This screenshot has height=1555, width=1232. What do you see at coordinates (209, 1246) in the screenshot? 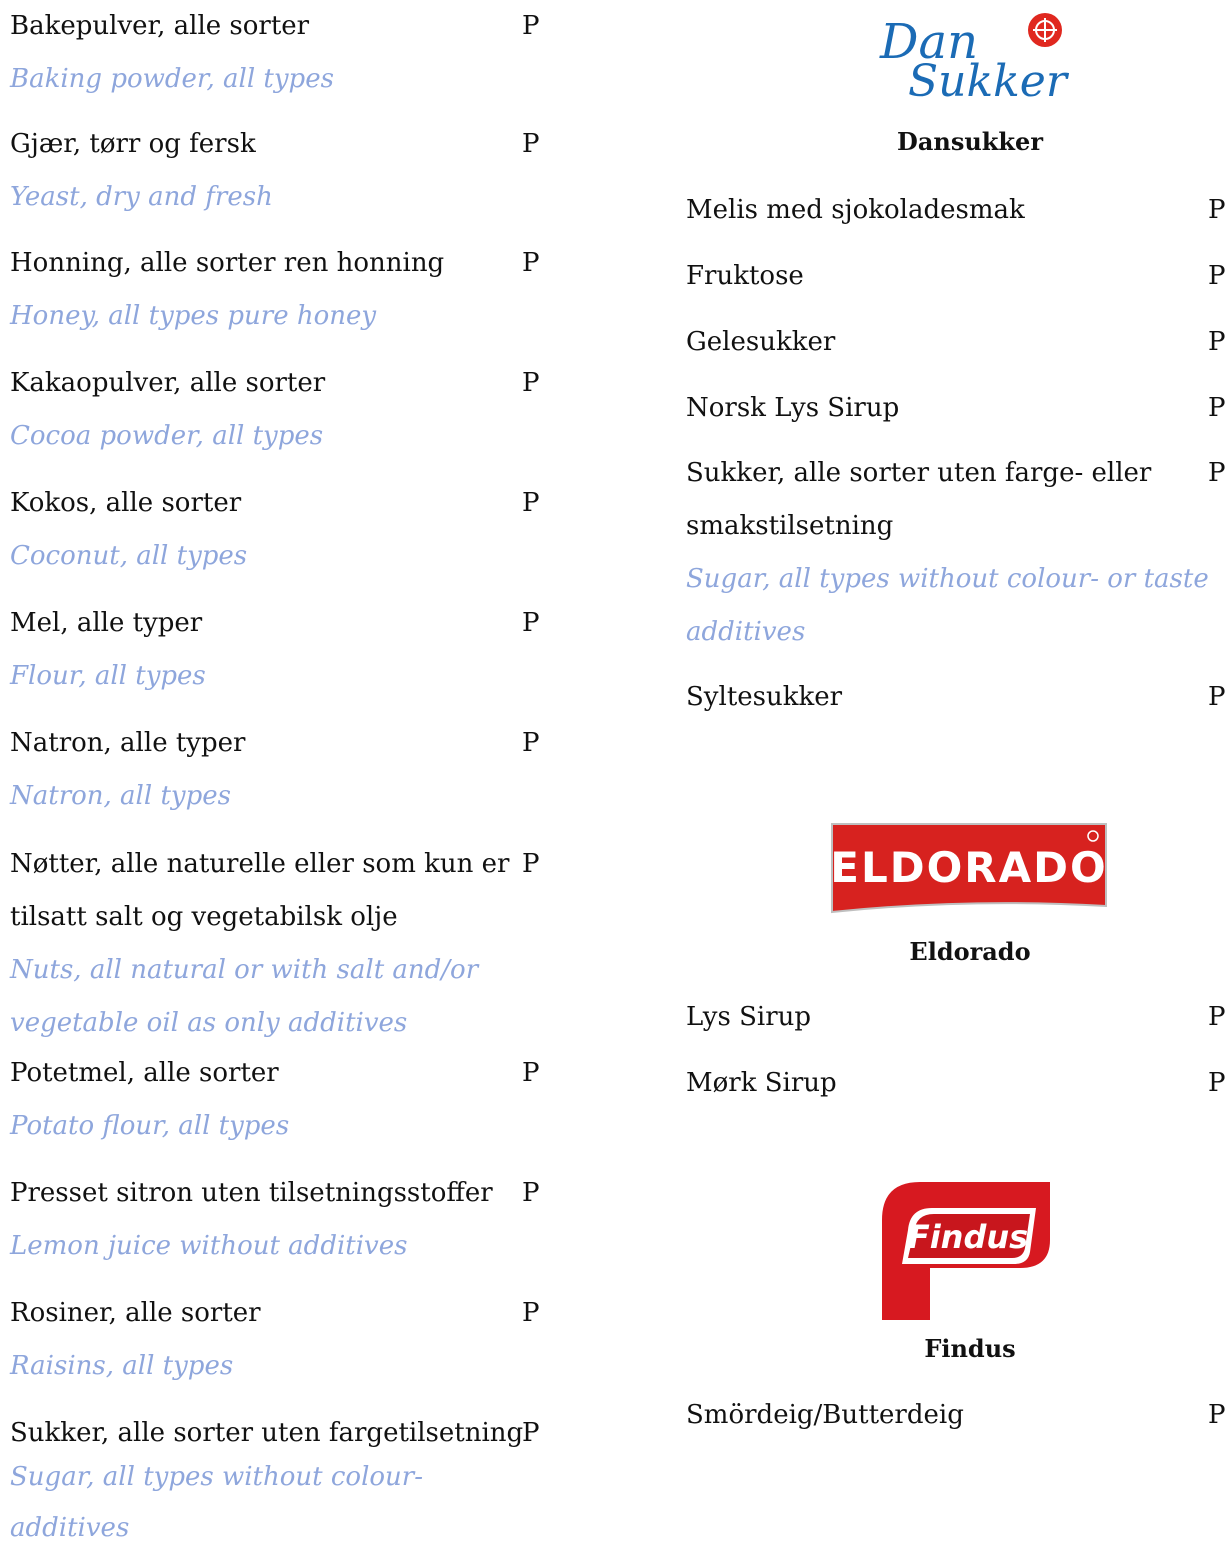
I see `product-name-english: Lemon juice without additives` at bounding box center [209, 1246].